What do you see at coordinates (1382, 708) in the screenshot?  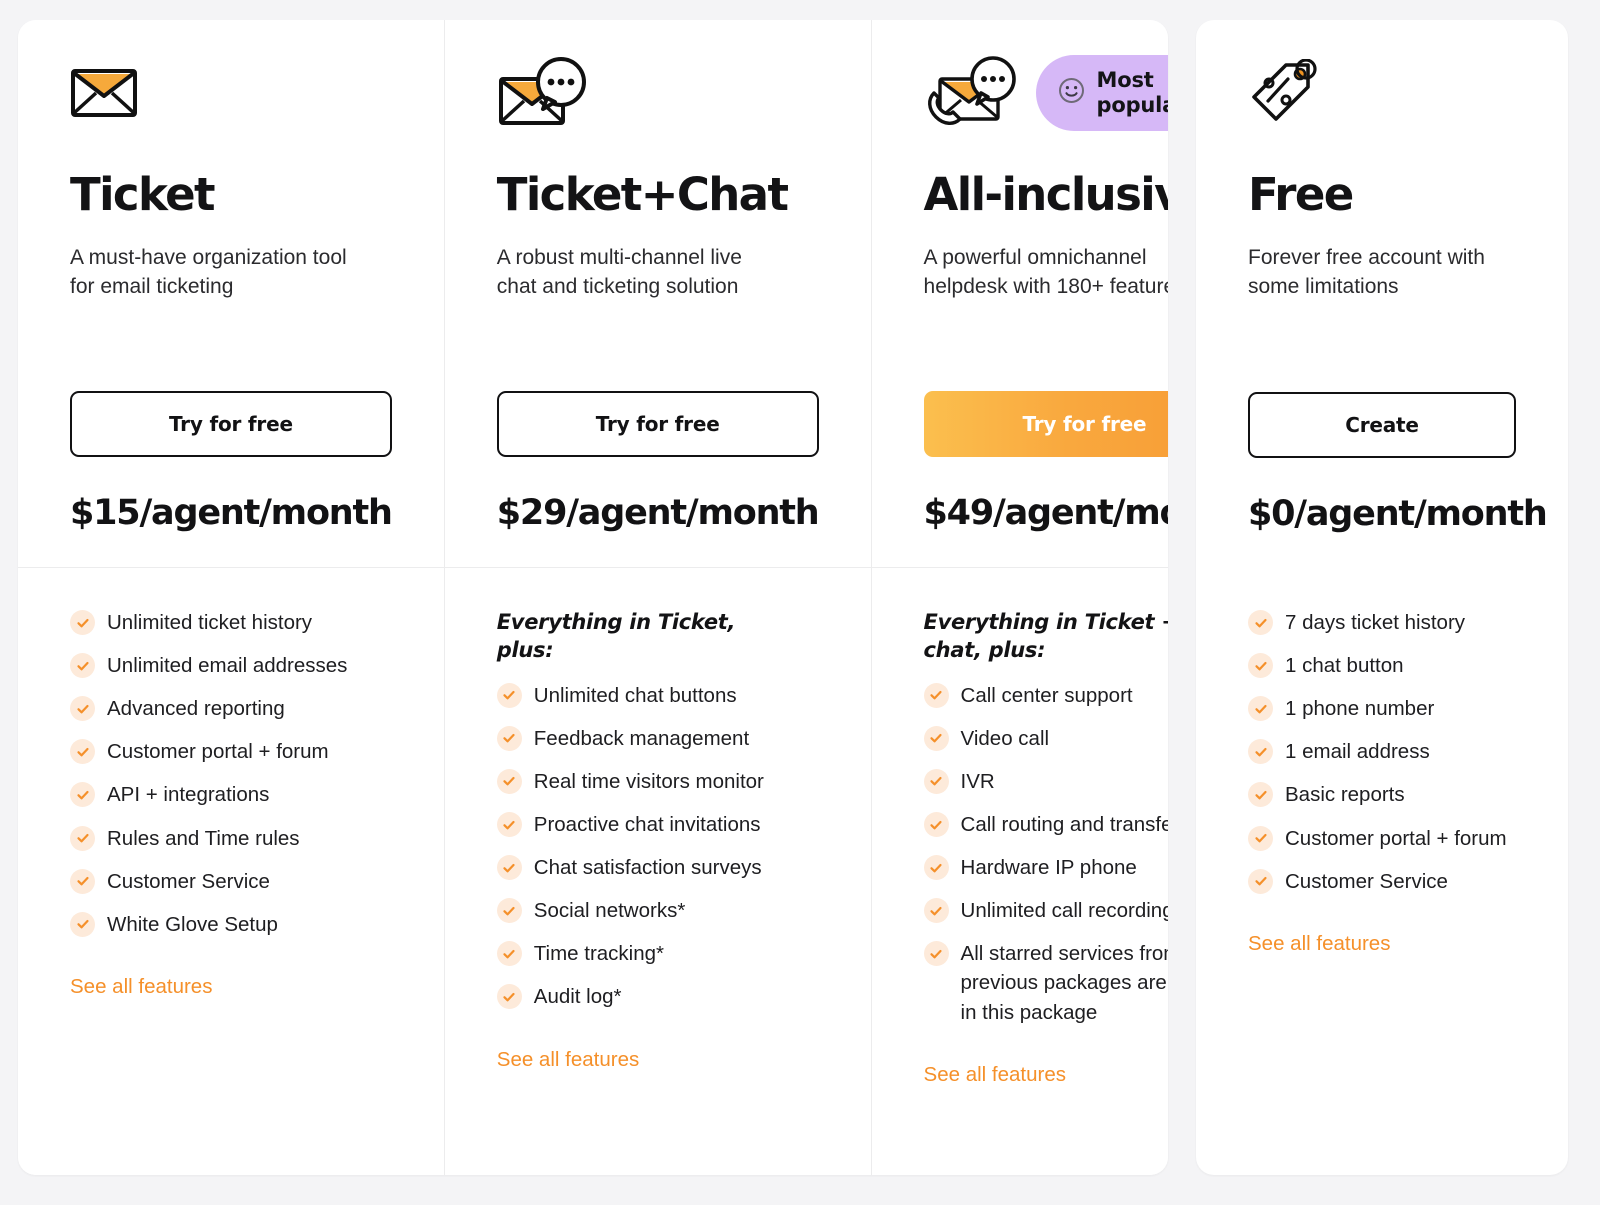 I see `feature-item: 1 phone number` at bounding box center [1382, 708].